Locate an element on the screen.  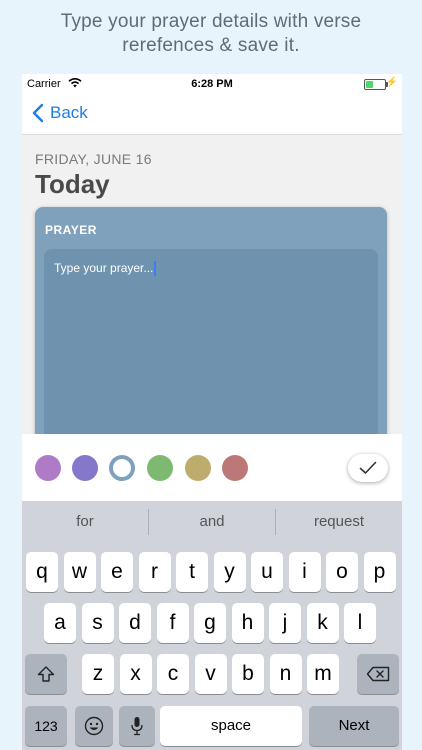
delete-key is located at coordinates (378, 674).